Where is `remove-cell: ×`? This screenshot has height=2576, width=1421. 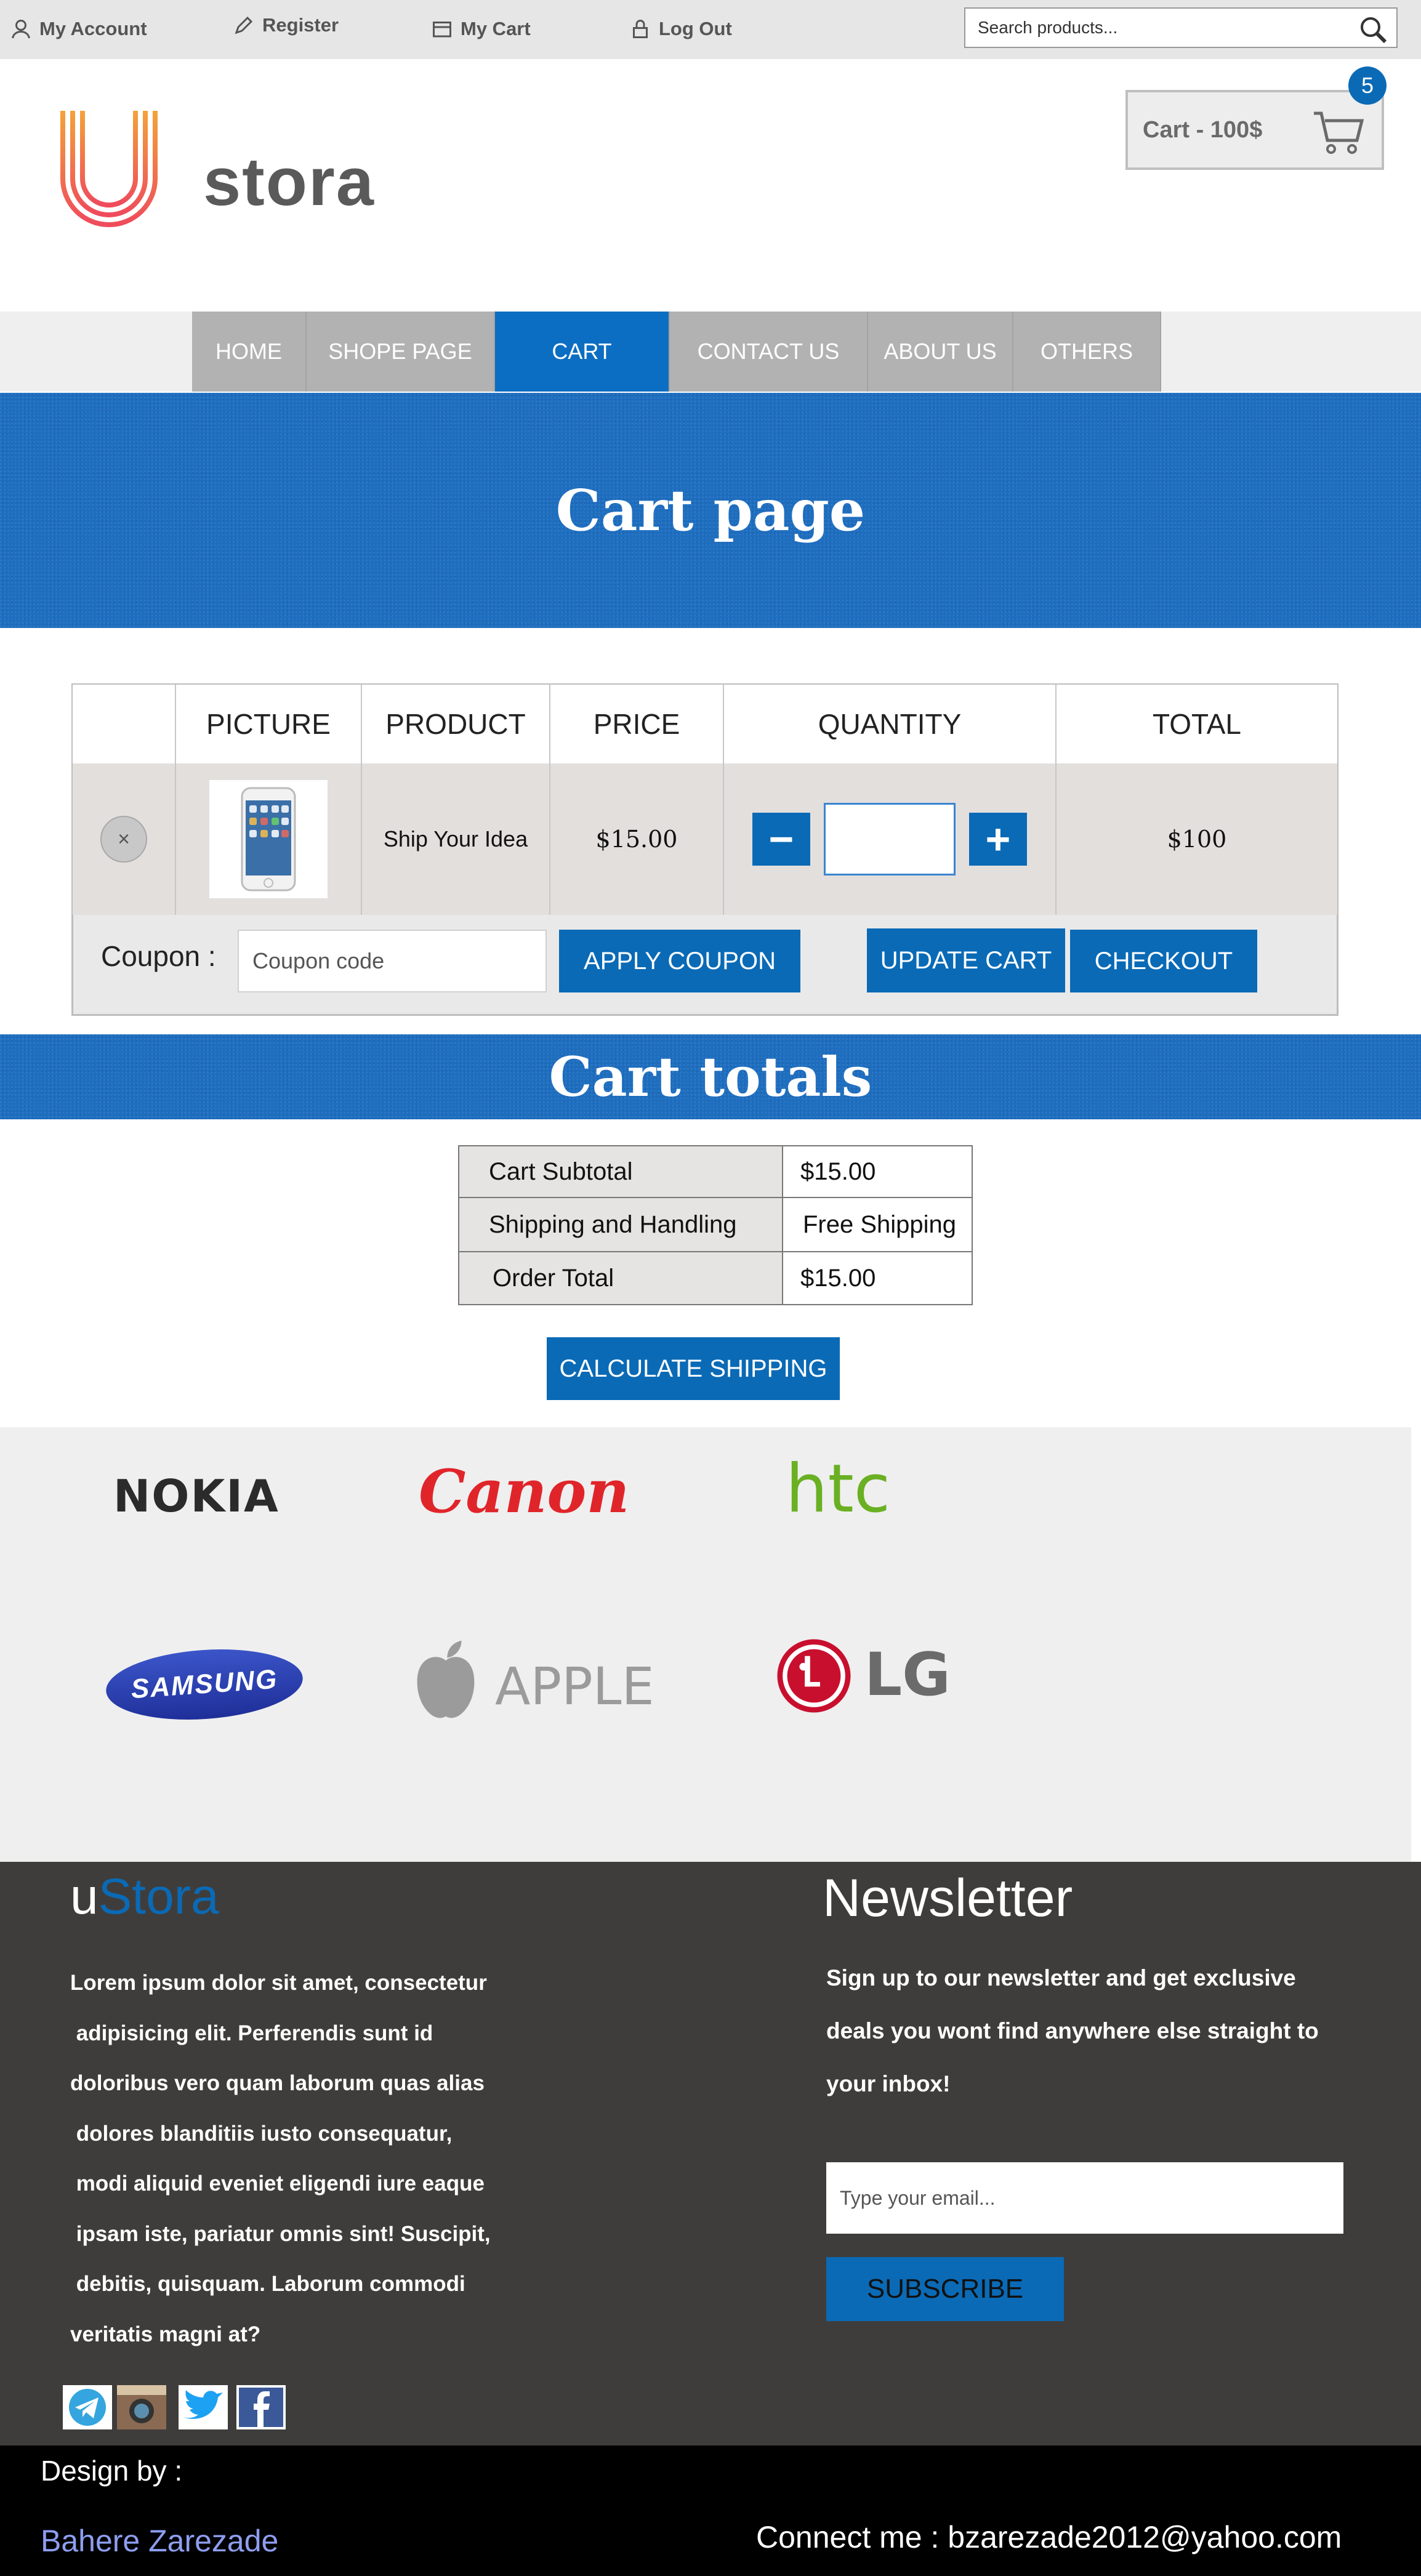
remove-cell: × is located at coordinates (124, 839).